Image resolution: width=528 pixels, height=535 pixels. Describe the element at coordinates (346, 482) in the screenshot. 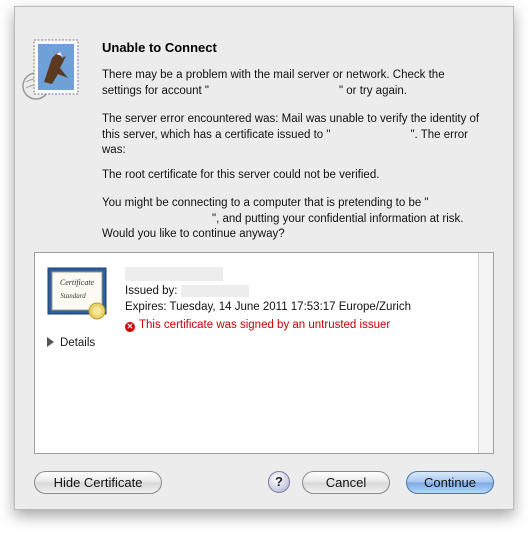

I see `cancel-button: Cancel` at that location.